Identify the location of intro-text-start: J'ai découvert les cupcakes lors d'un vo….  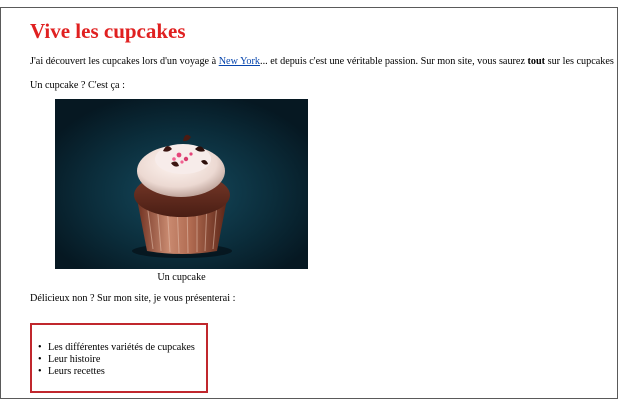
(124, 61).